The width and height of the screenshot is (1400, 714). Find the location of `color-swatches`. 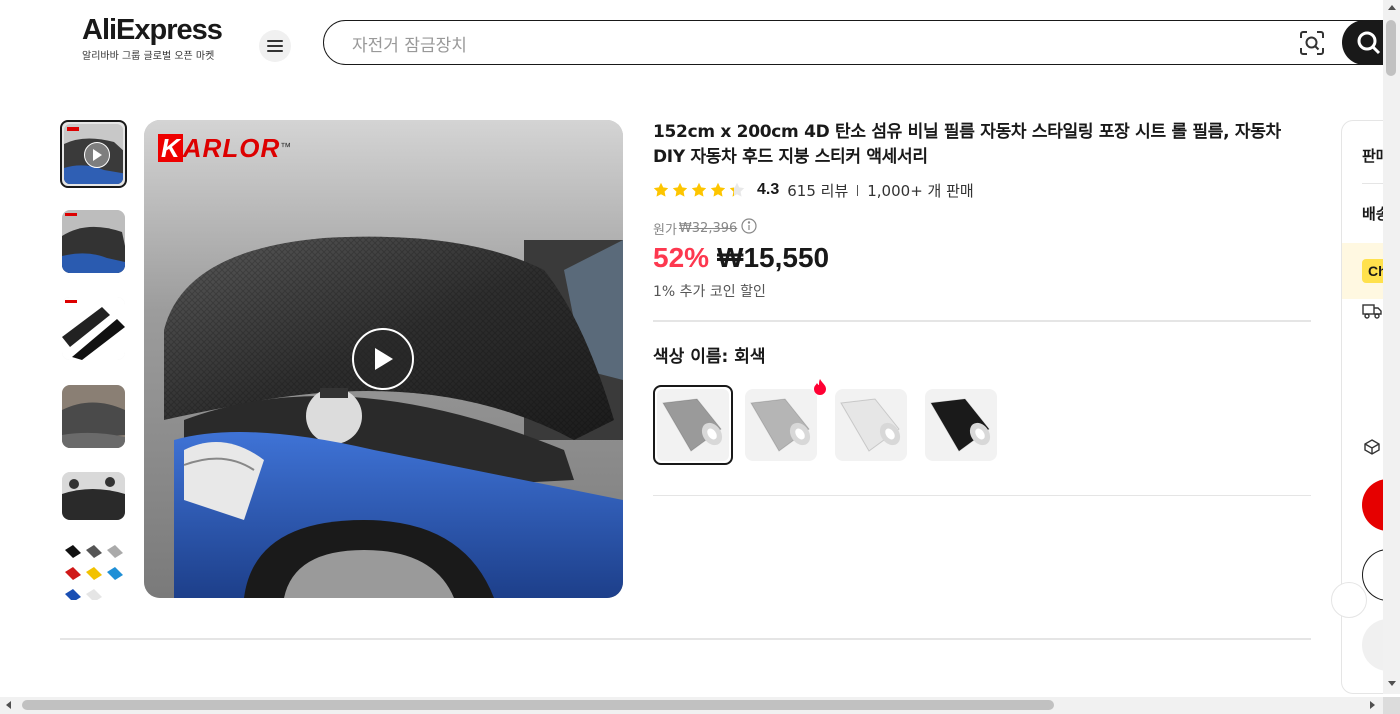

color-swatches is located at coordinates (983, 422).